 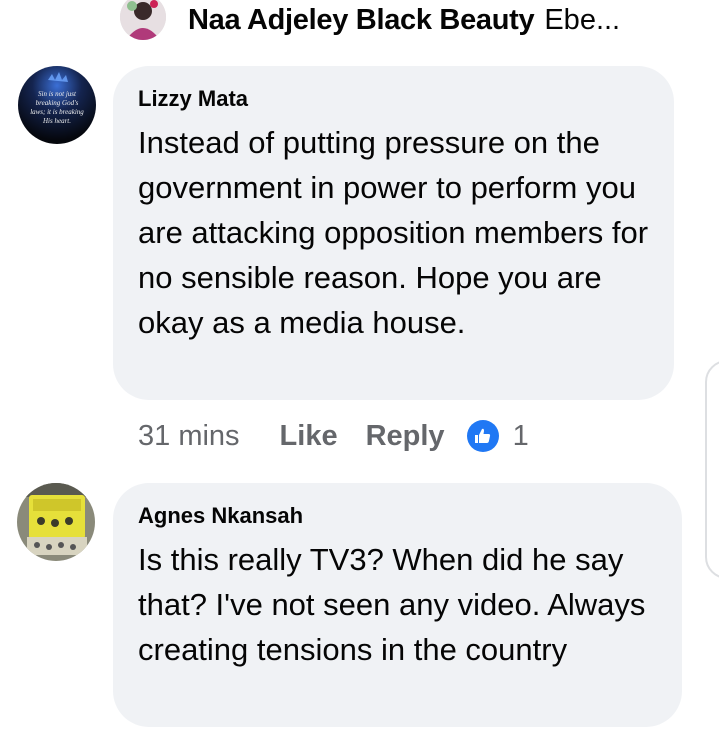 I want to click on profile-photo-icon, so click(x=143, y=20).